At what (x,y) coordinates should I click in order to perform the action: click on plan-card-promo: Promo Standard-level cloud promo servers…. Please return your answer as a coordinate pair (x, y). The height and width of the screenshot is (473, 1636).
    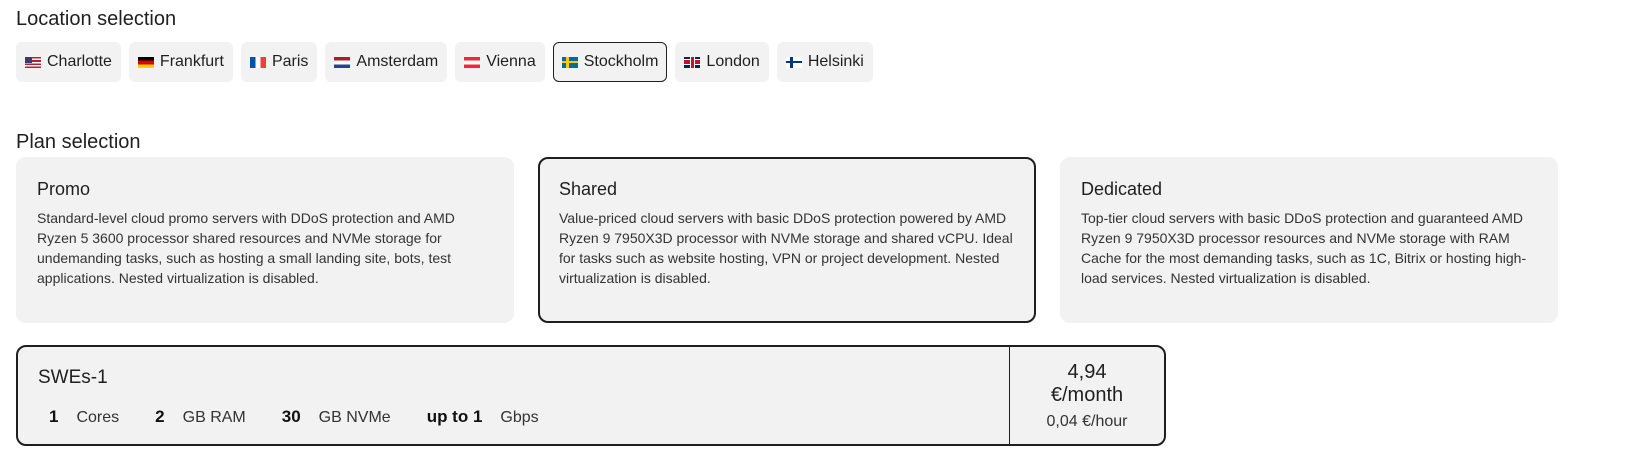
    Looking at the image, I should click on (265, 240).